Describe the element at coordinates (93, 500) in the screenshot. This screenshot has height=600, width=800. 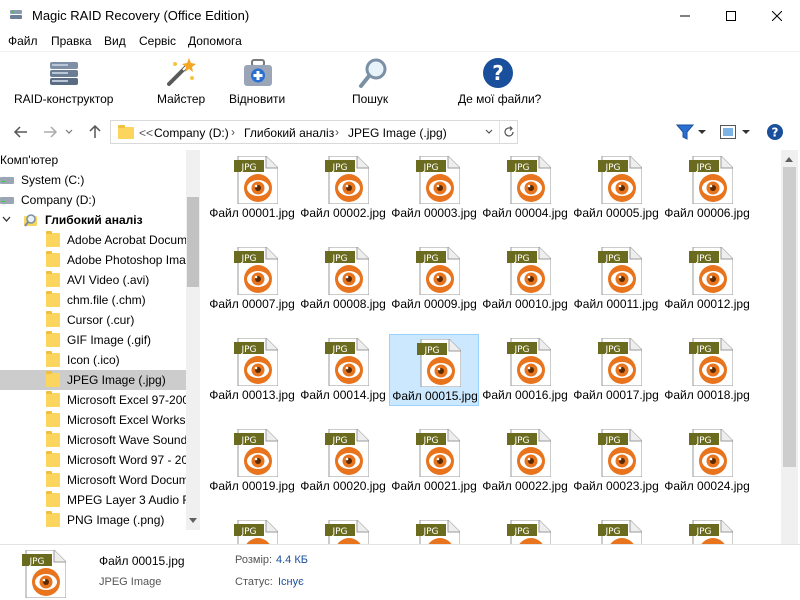
I see `tree-item-folder: MPEG Layer 3 Audio File` at that location.